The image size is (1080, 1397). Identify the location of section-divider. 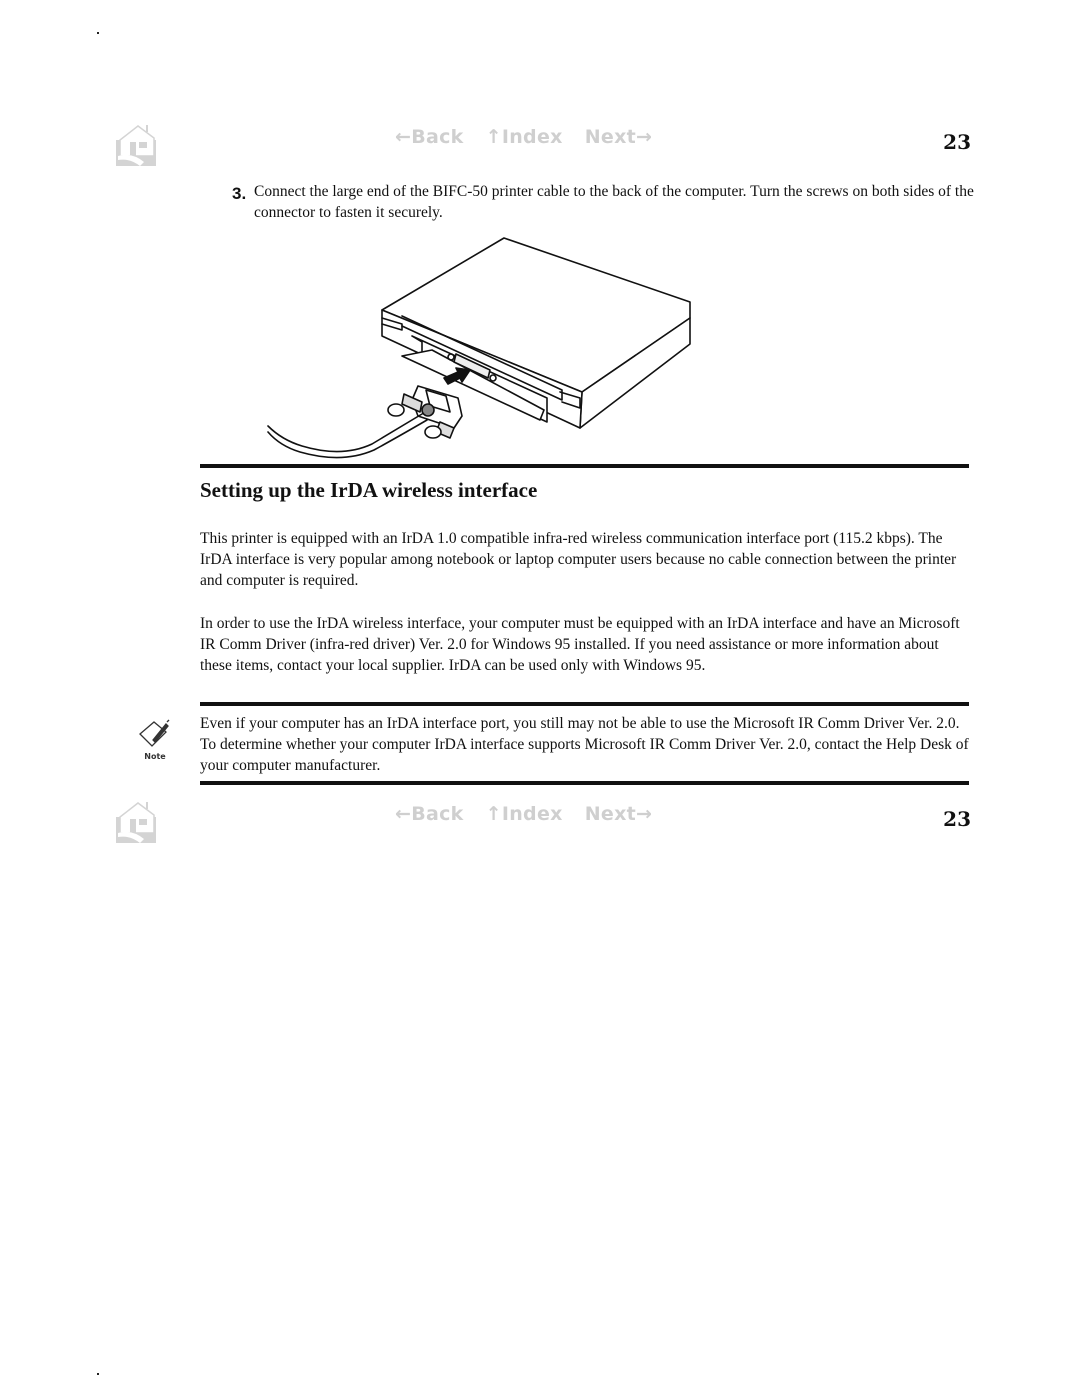
(584, 466).